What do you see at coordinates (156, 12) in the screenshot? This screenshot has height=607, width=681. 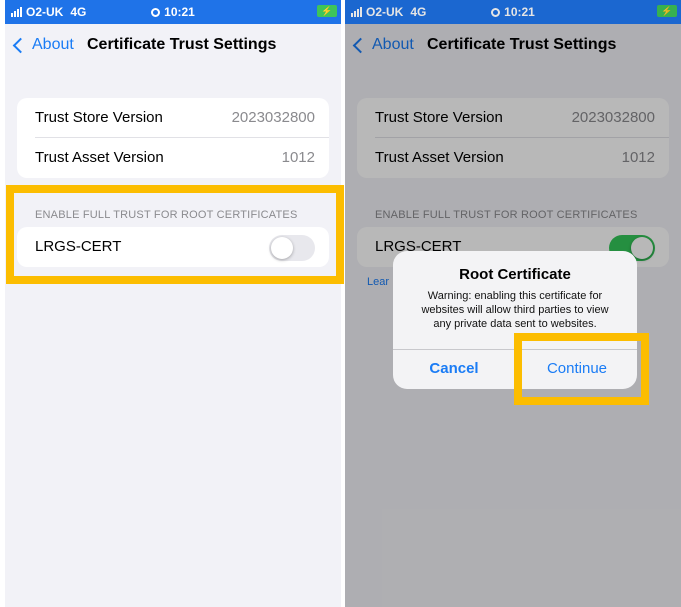 I see `clock-icon` at bounding box center [156, 12].